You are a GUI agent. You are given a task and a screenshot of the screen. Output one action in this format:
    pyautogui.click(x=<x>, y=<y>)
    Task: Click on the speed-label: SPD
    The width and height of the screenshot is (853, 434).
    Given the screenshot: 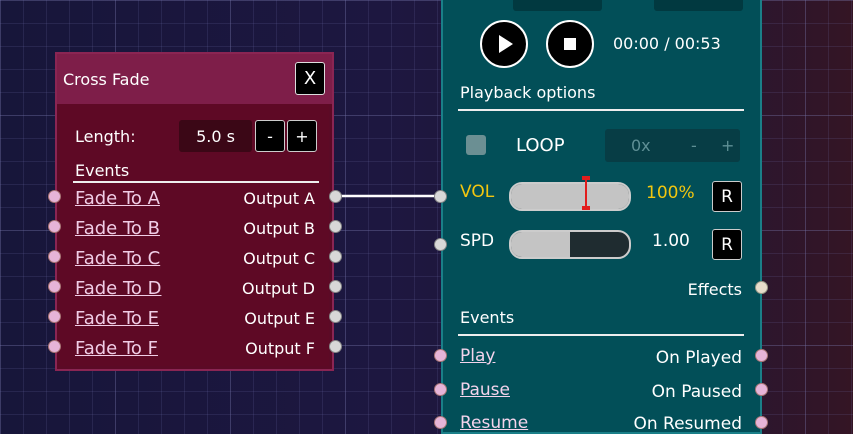 What is the action you would take?
    pyautogui.click(x=477, y=241)
    